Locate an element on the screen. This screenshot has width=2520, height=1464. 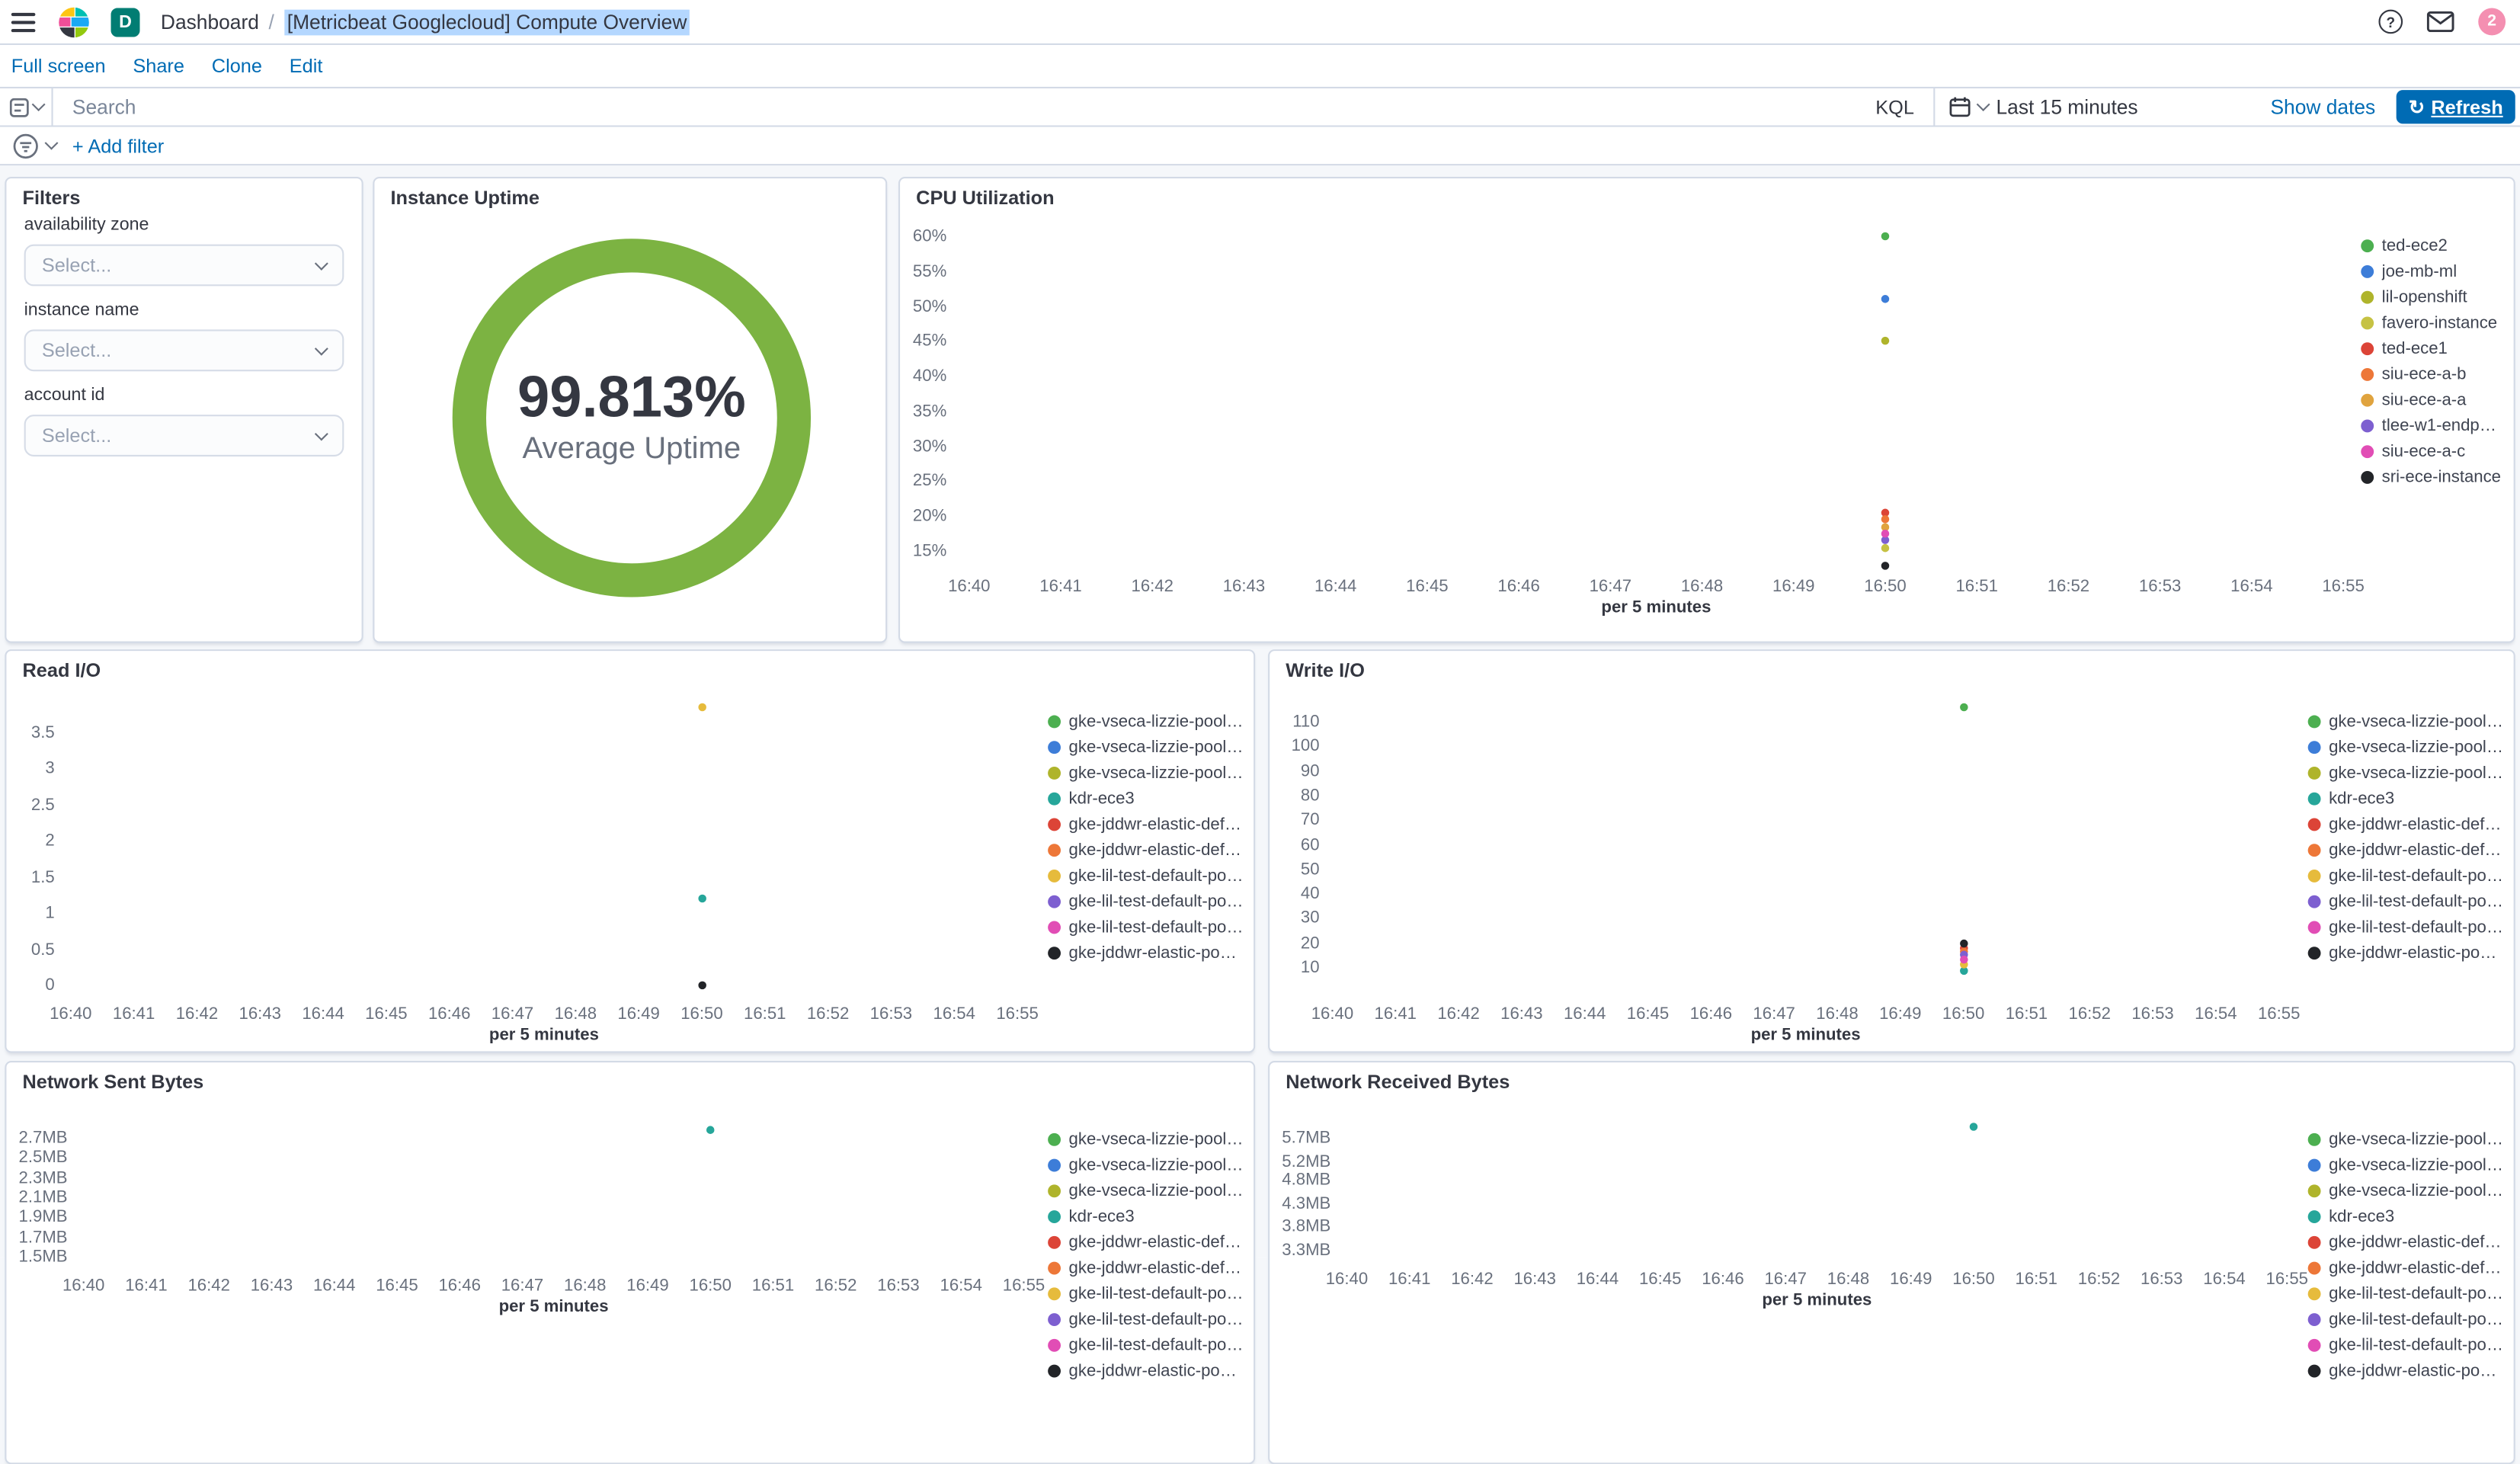
filter-icon is located at coordinates (26, 146).